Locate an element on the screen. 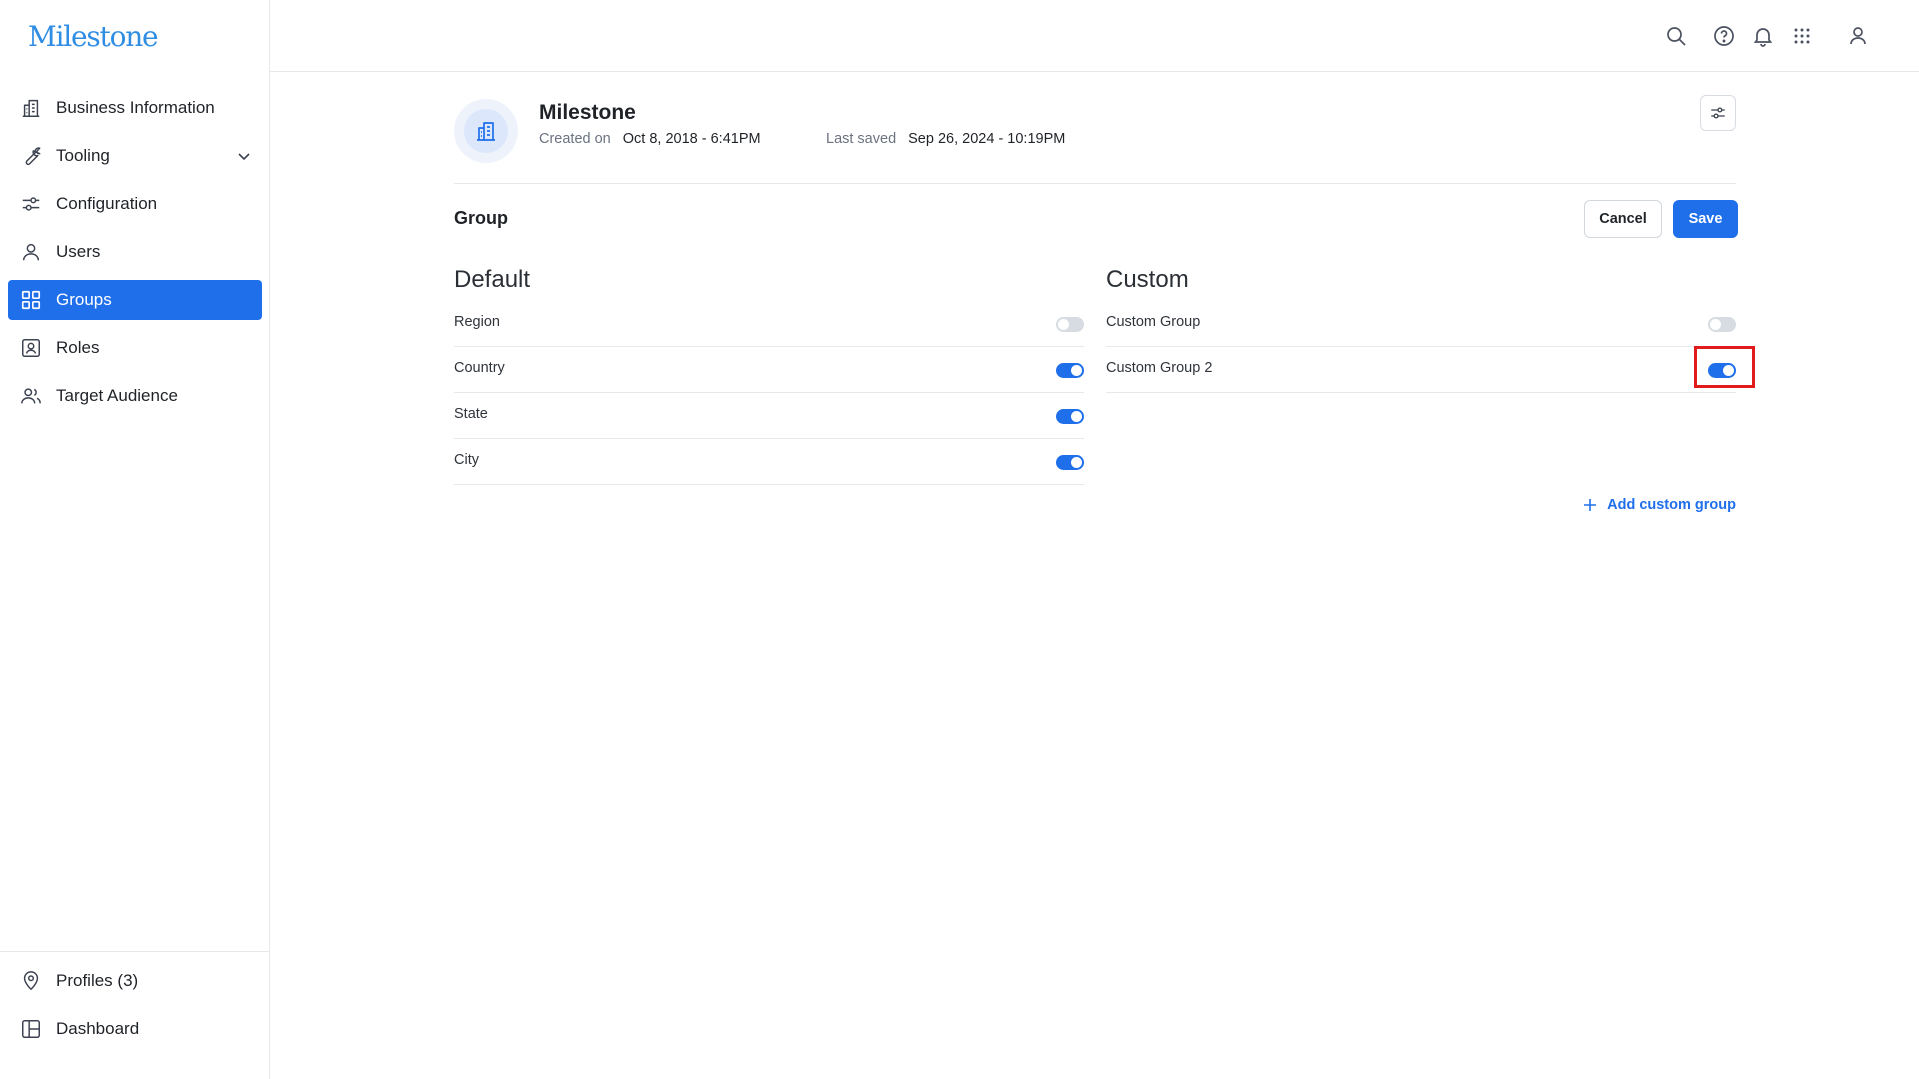 The height and width of the screenshot is (1079, 1919). group-row-custom-group-2: Custom Group 2 is located at coordinates (1430, 369).